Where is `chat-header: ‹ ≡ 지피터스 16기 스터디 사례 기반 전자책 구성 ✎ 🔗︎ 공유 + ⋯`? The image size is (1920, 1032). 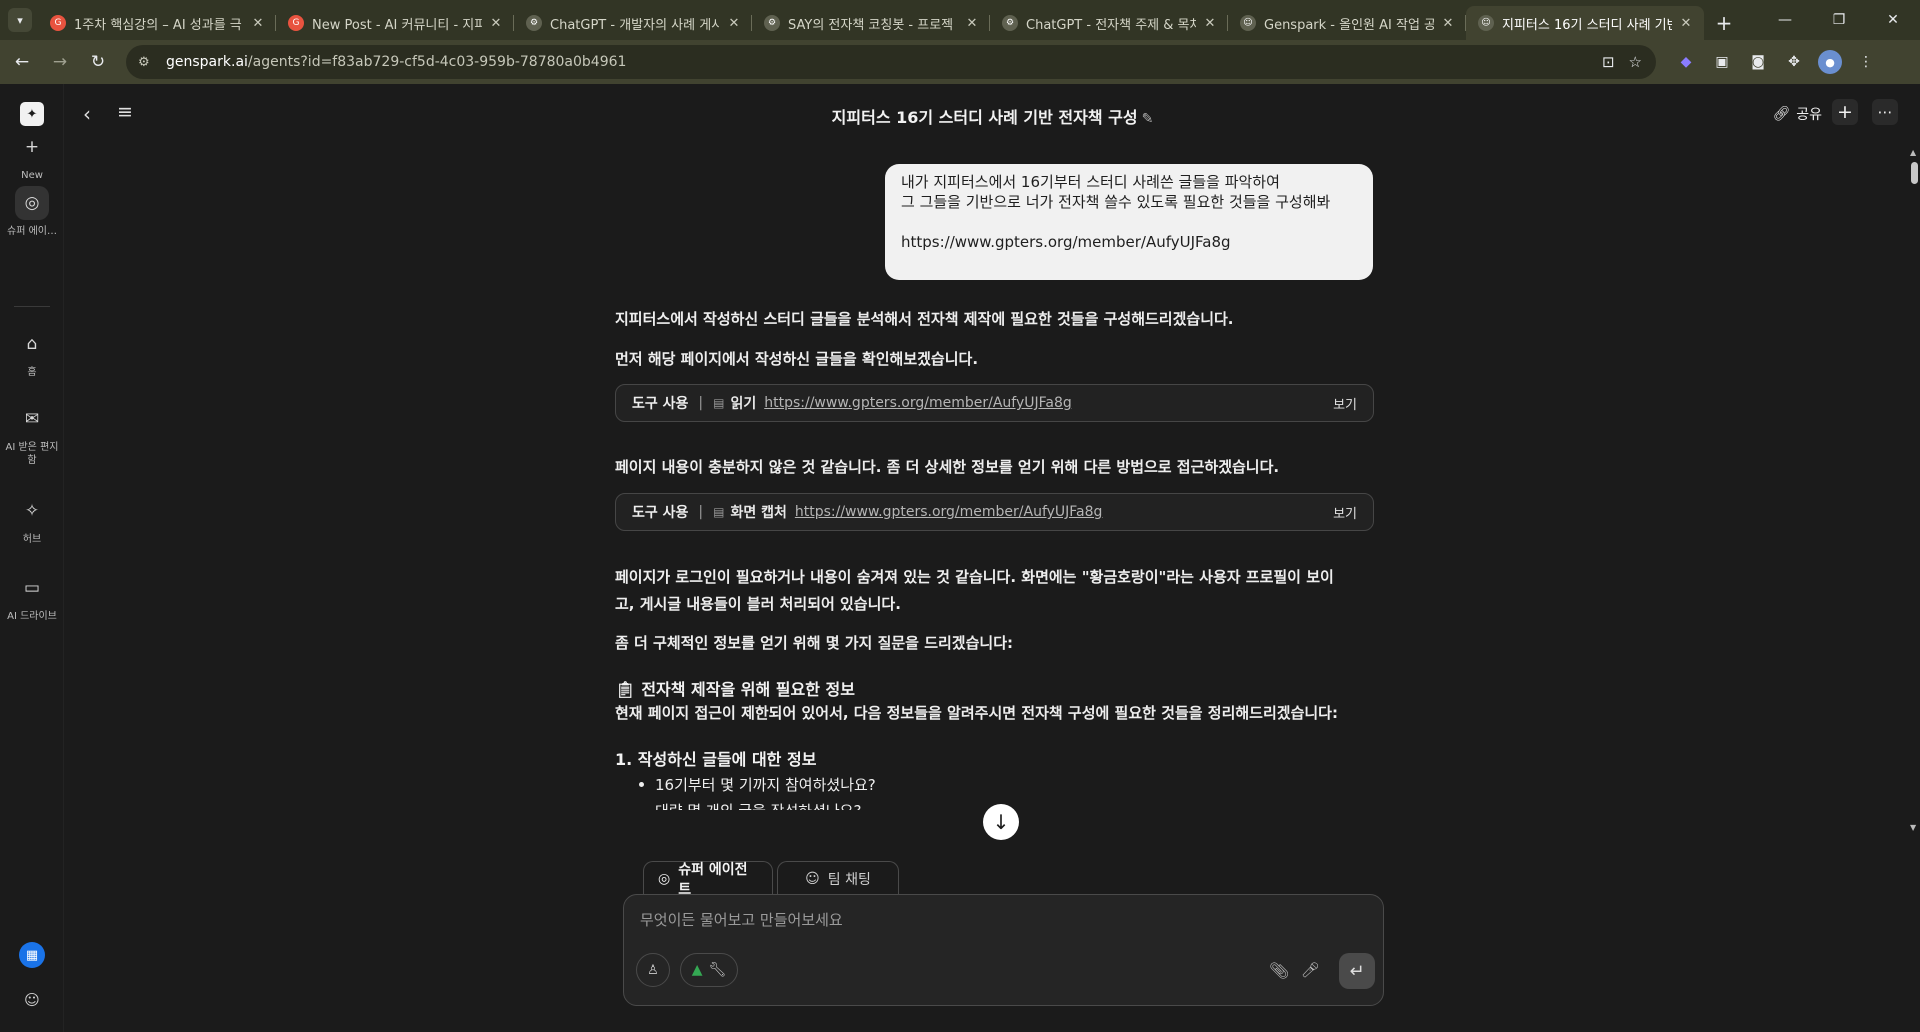
chat-header: ‹ ≡ 지피터스 16기 스터디 사례 기반 전자책 구성 ✎ 🔗︎ 공유 + ⋯ is located at coordinates (992, 114).